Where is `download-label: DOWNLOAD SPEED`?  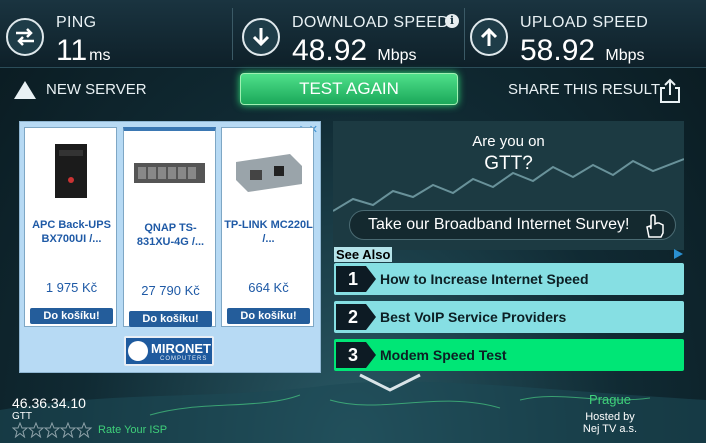 download-label: DOWNLOAD SPEED is located at coordinates (371, 22).